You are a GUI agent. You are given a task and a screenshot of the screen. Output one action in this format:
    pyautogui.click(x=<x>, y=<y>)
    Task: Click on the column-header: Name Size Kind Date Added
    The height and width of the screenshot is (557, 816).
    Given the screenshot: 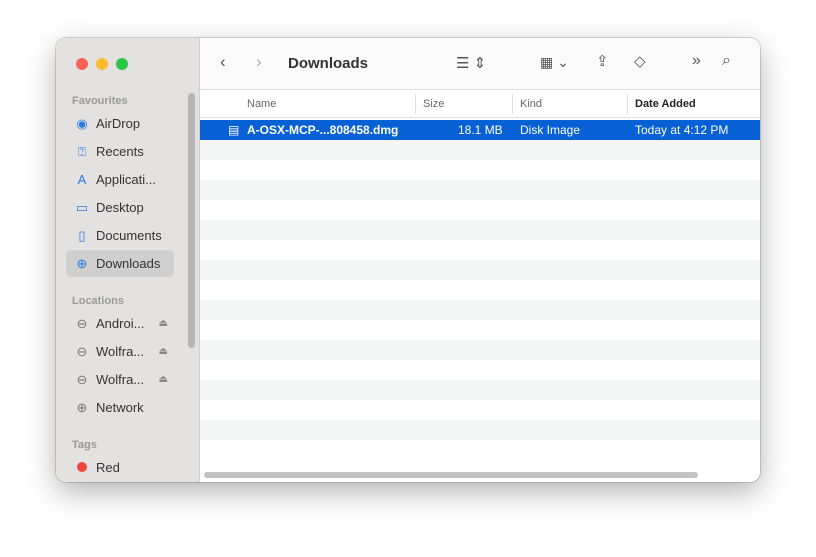 What is the action you would take?
    pyautogui.click(x=480, y=104)
    